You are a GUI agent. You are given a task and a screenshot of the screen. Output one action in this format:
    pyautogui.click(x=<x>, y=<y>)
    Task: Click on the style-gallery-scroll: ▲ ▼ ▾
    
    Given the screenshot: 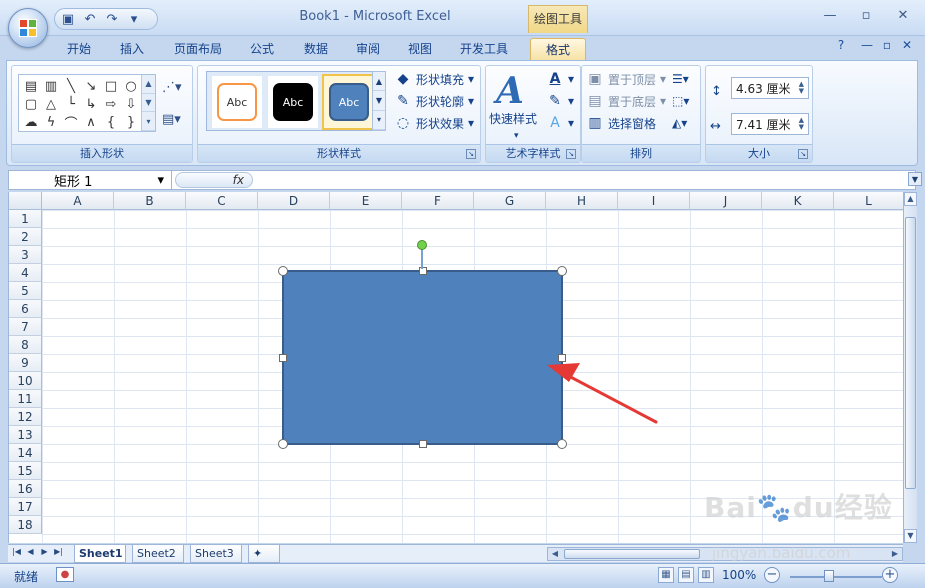 What is the action you would take?
    pyautogui.click(x=379, y=101)
    